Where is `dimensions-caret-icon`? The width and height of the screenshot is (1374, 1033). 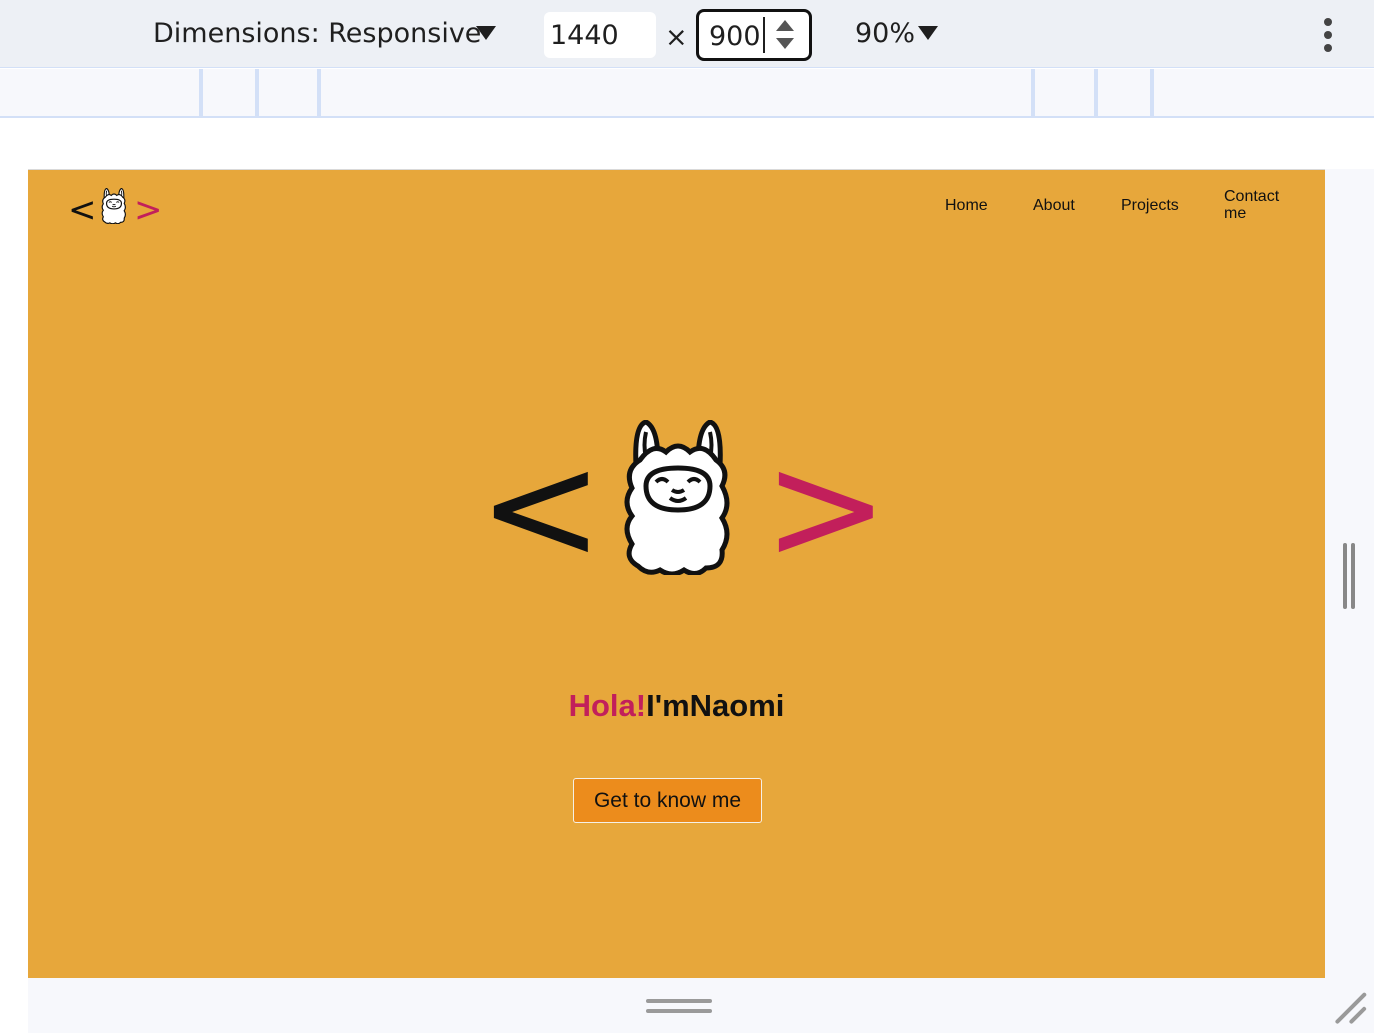 dimensions-caret-icon is located at coordinates (486, 33).